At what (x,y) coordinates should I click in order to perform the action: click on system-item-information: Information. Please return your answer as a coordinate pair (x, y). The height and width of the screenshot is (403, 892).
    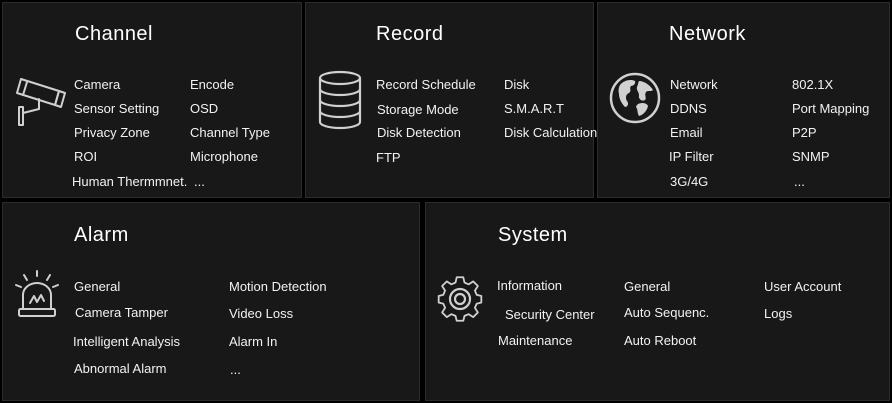
    Looking at the image, I should click on (529, 286).